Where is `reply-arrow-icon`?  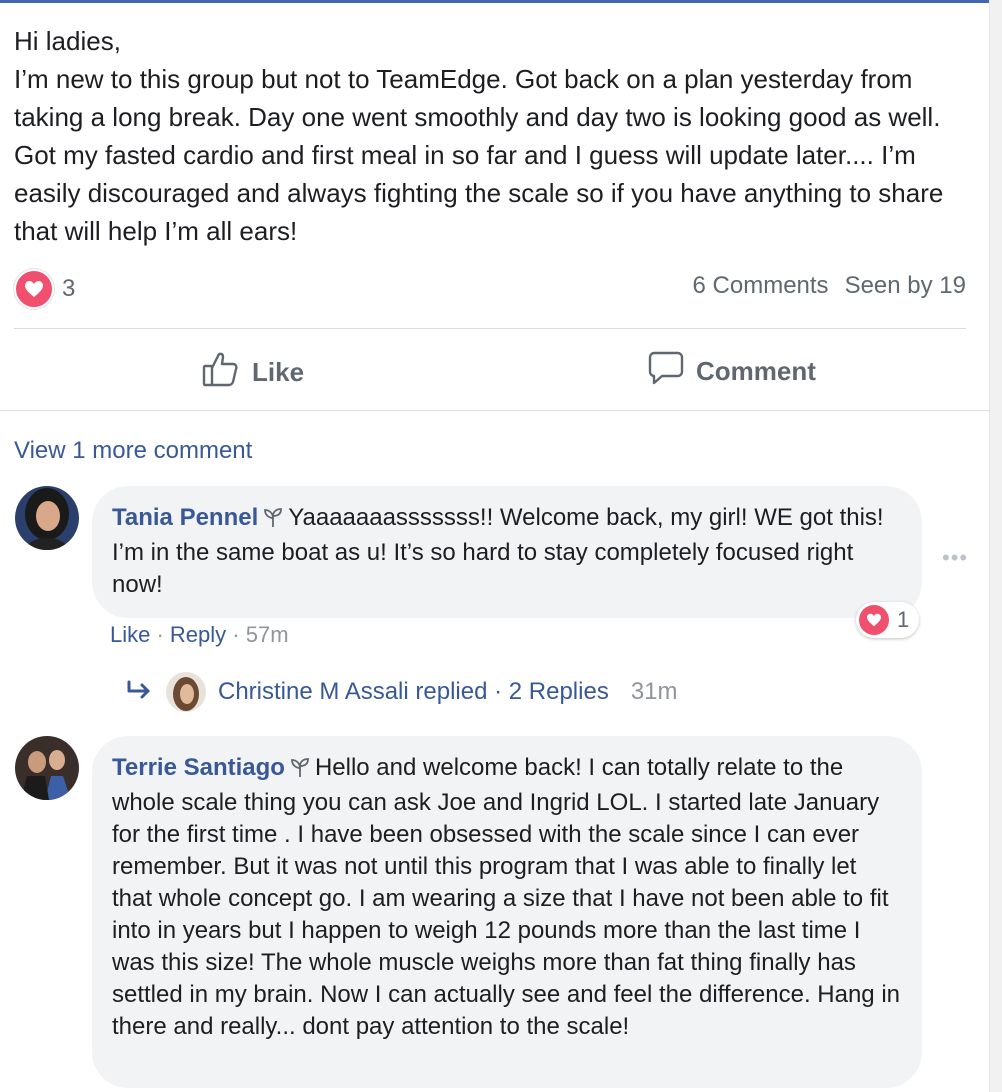 reply-arrow-icon is located at coordinates (139, 692).